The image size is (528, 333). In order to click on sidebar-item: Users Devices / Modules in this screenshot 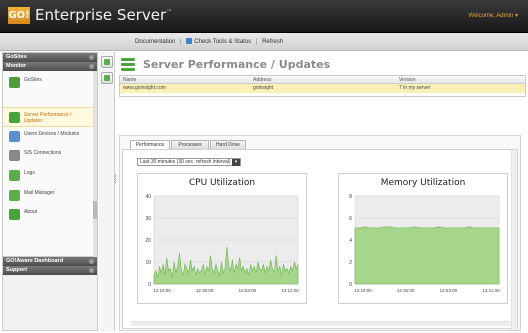, I will do `click(48, 137)`.